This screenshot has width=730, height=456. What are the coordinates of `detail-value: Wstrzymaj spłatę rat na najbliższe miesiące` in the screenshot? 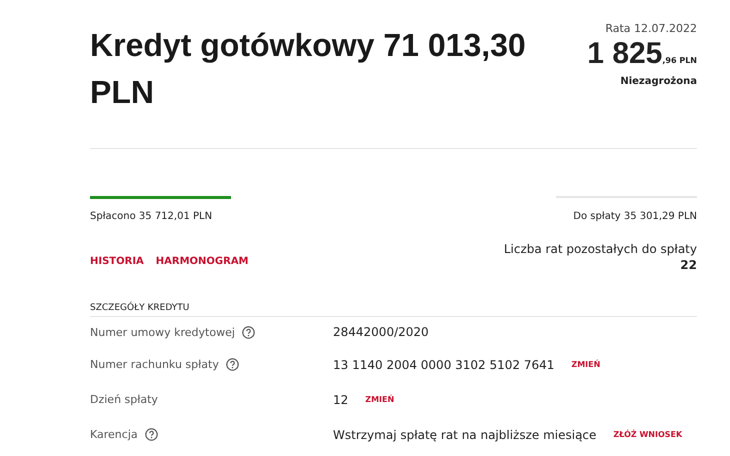 It's located at (464, 435).